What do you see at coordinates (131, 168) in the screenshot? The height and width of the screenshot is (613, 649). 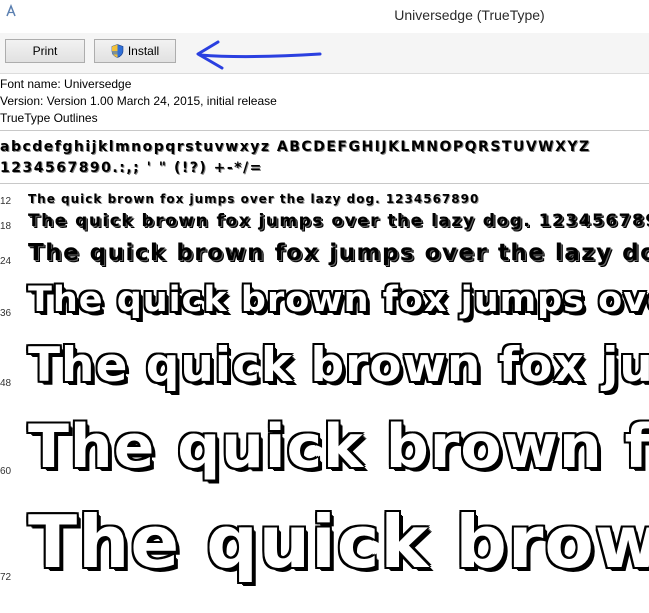 I see `charset-symbols: 1234567890.:,; ' " (!?) +-*/=` at bounding box center [131, 168].